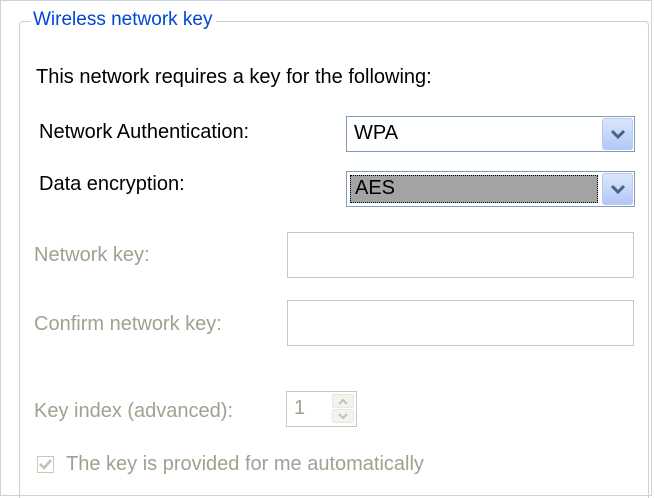 The height and width of the screenshot is (498, 655). I want to click on group-title: Wireless network key, so click(123, 20).